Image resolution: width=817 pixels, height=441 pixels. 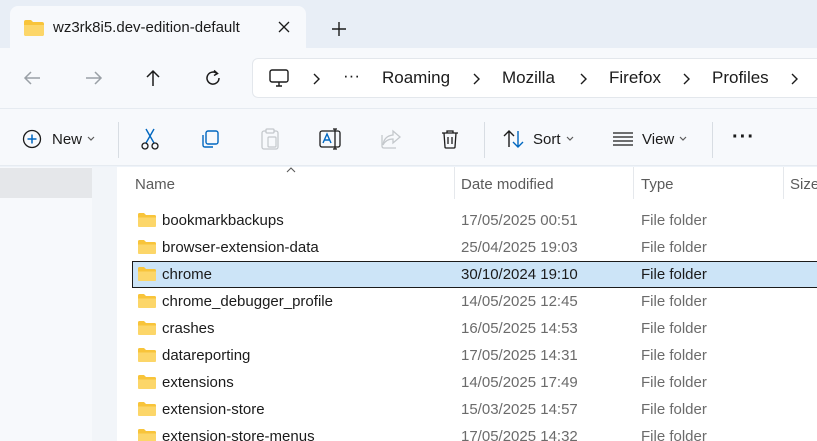 I want to click on view-button-label: View, so click(x=658, y=139).